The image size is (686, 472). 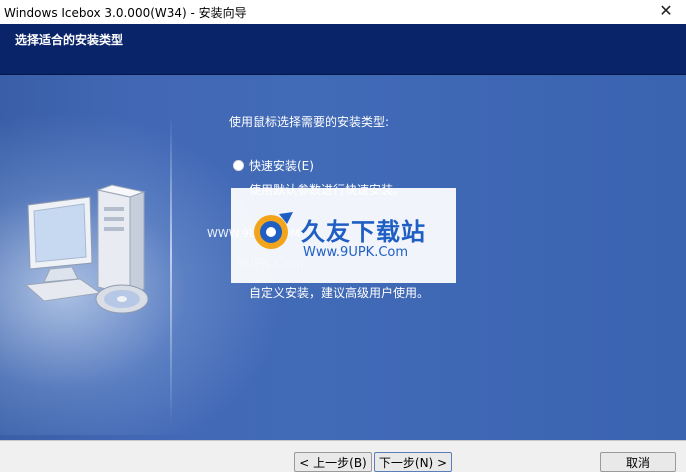 I want to click on option-quick-label: 快速安装(E), so click(x=281, y=166).